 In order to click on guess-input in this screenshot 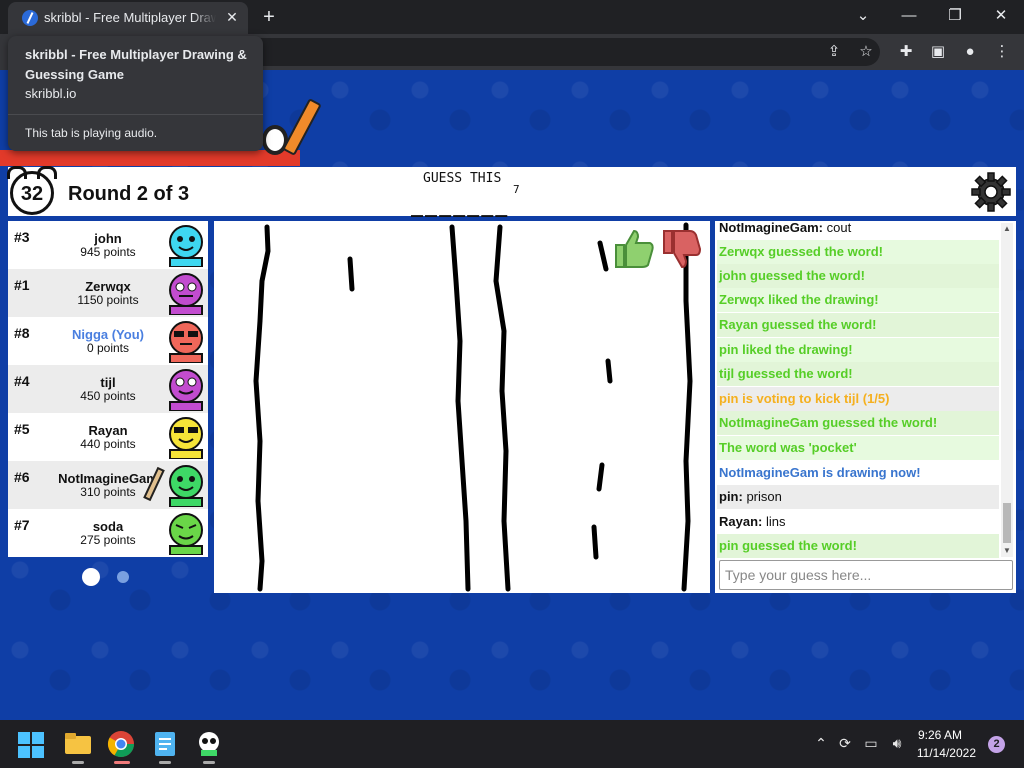, I will do `click(866, 575)`.